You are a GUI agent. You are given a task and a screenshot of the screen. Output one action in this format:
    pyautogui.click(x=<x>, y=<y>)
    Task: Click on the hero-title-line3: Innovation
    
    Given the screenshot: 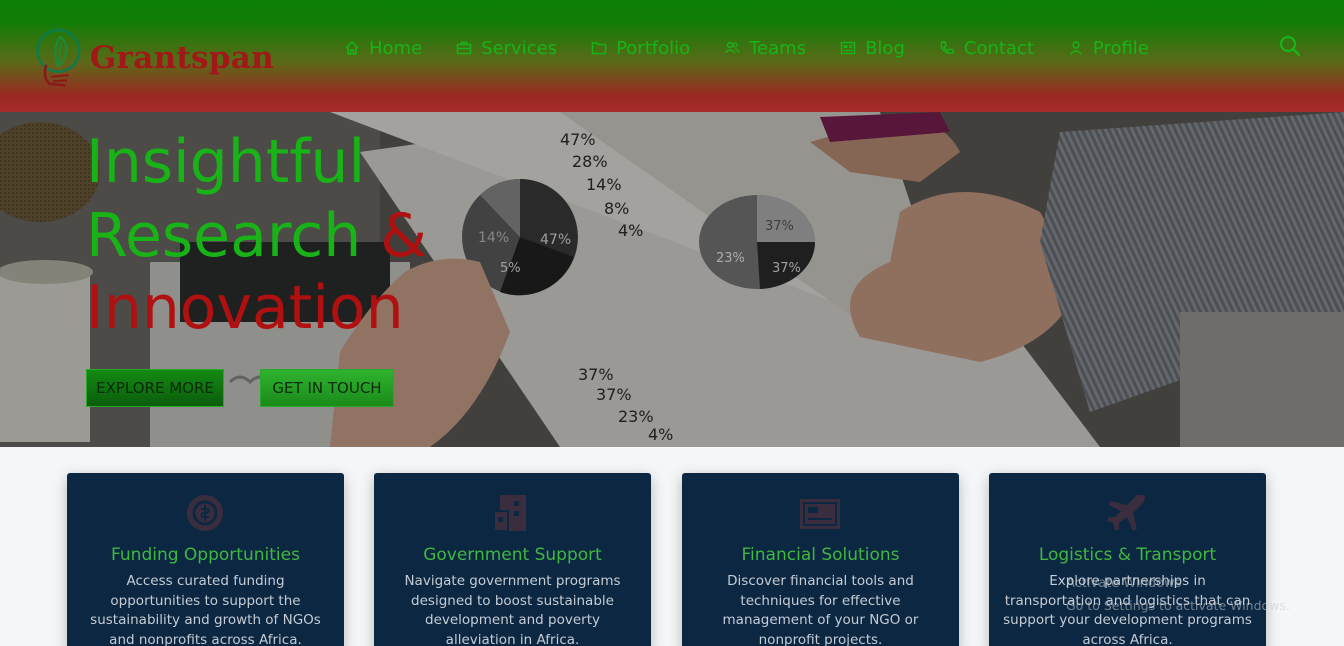 What is the action you would take?
    pyautogui.click(x=245, y=308)
    